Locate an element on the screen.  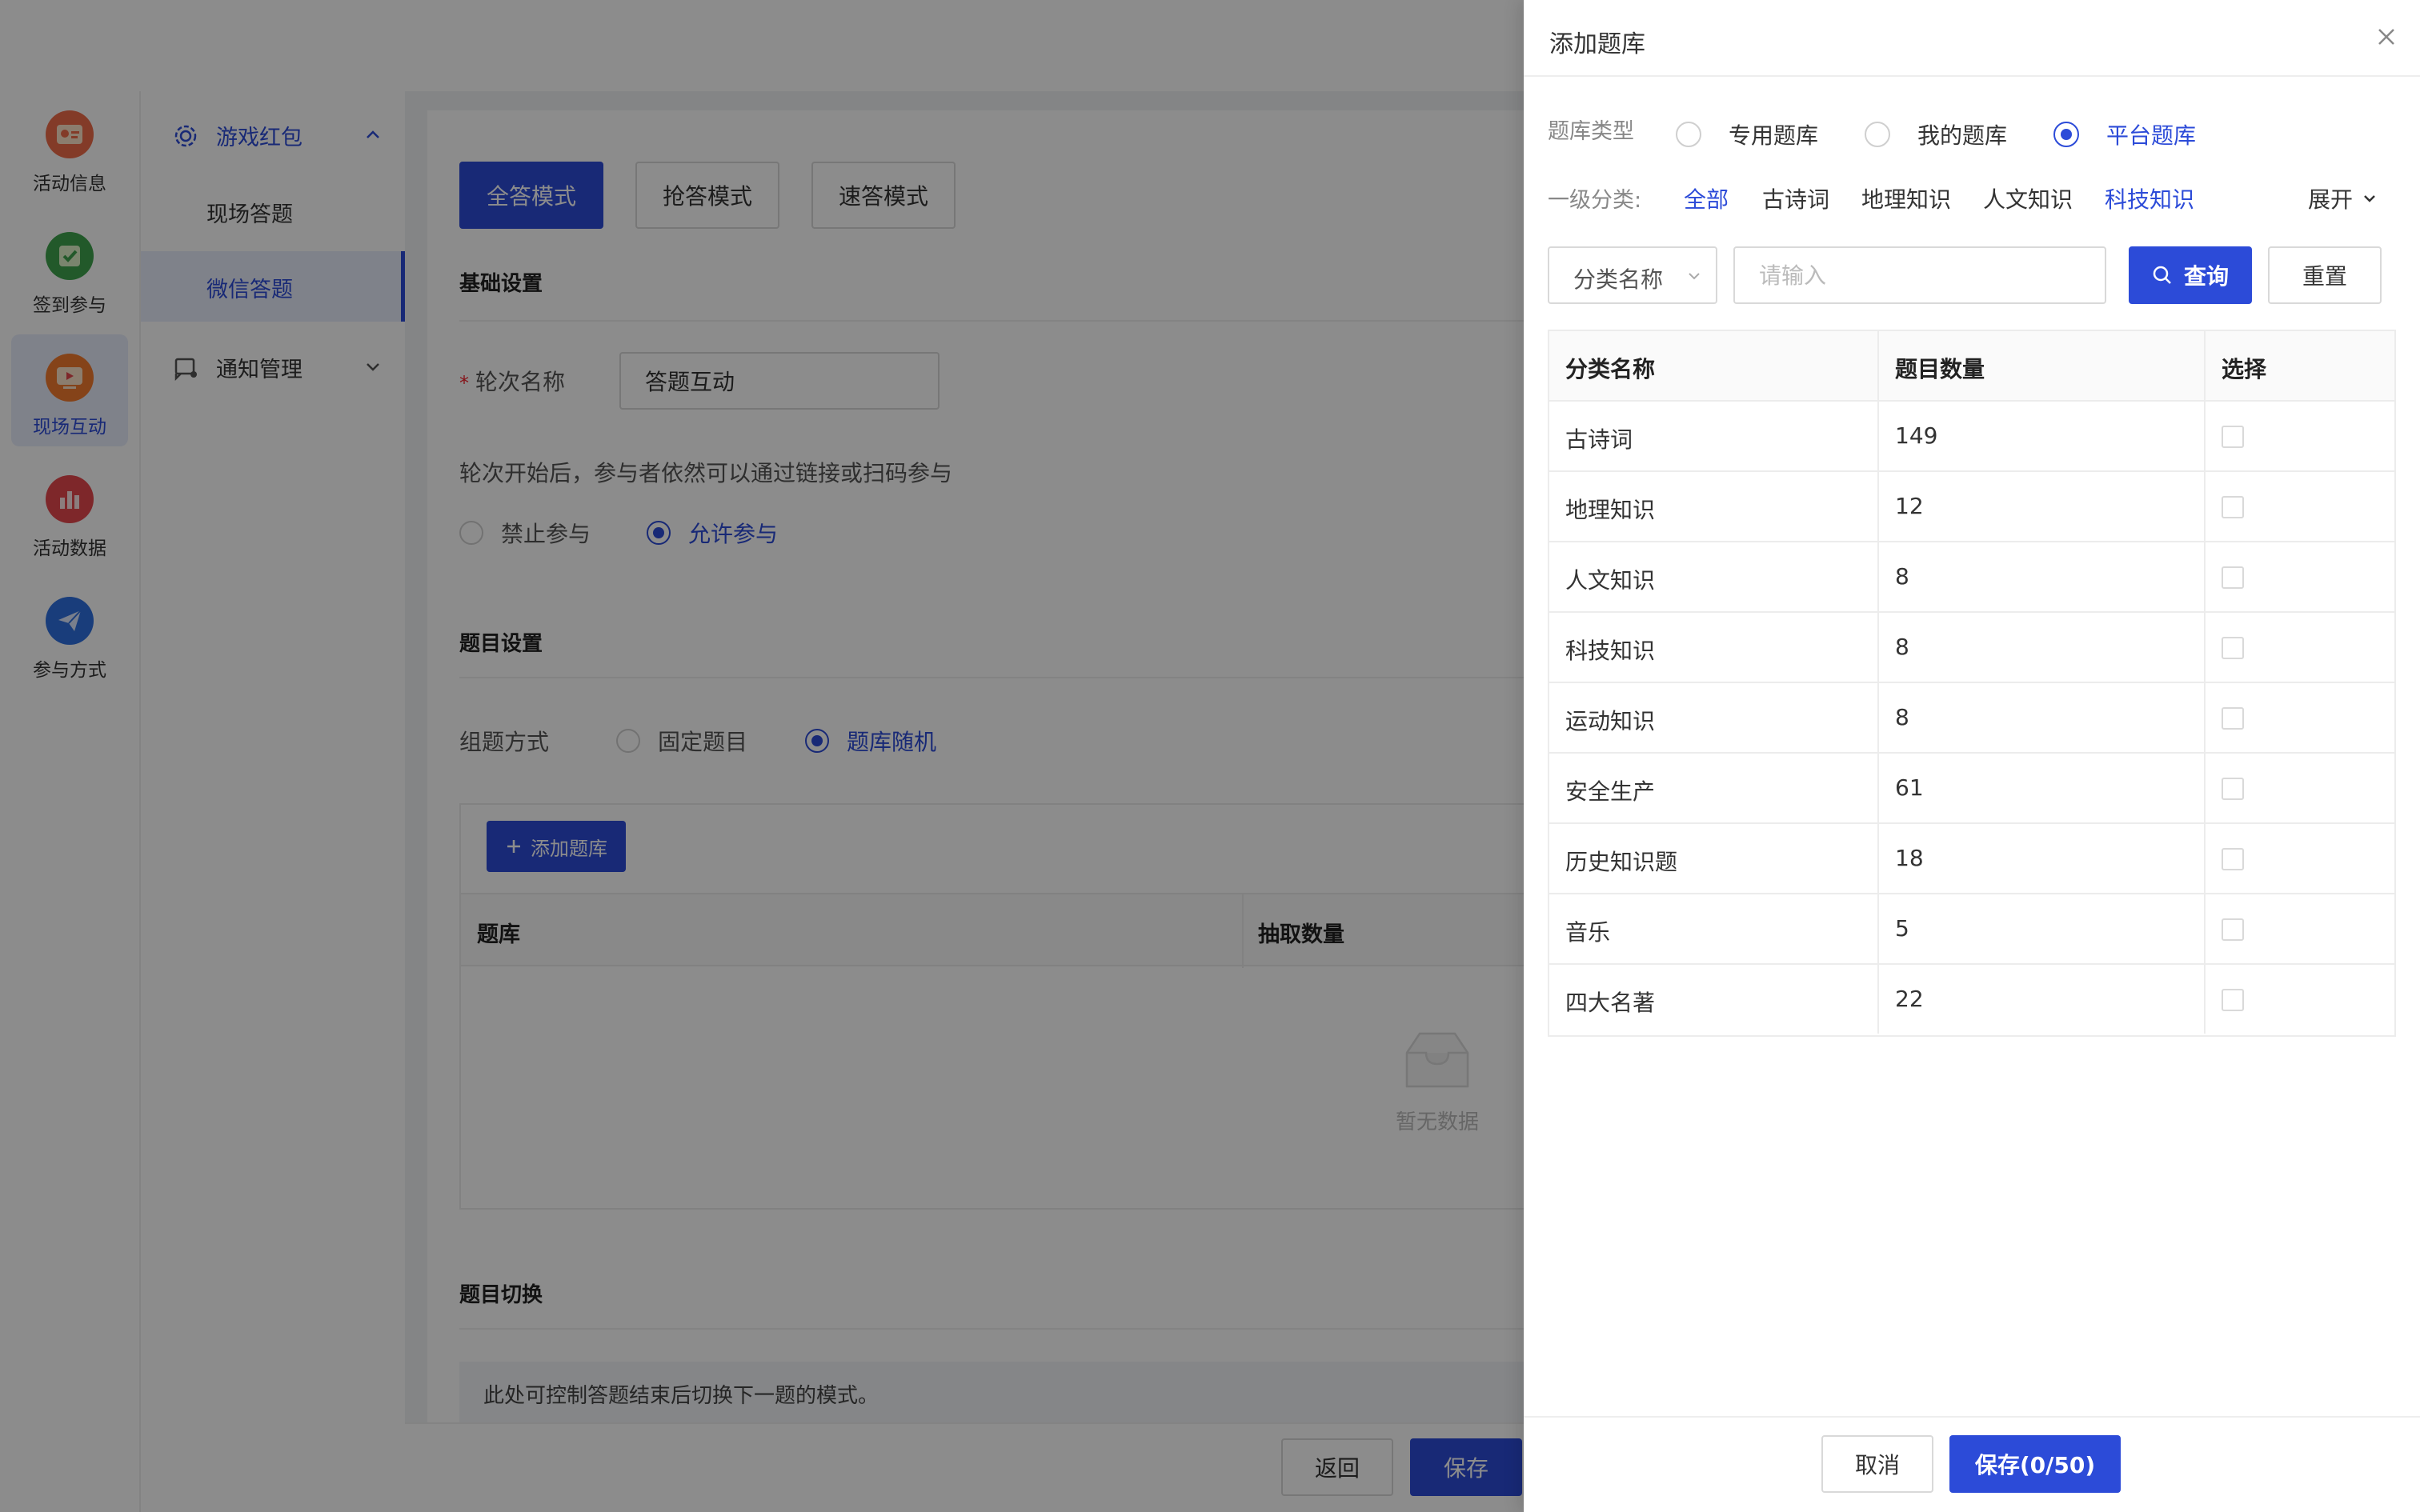
table-row: 科技知识 8 is located at coordinates (1971, 648).